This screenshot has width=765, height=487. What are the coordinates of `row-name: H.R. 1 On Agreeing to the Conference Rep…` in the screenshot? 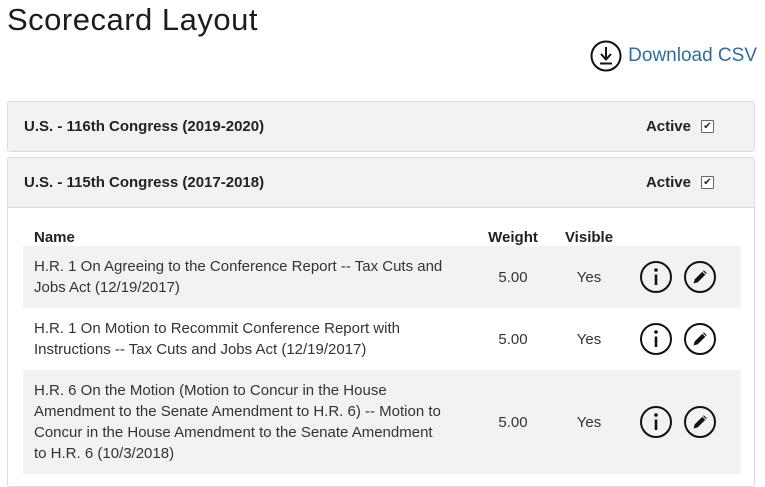 It's located at (238, 277).